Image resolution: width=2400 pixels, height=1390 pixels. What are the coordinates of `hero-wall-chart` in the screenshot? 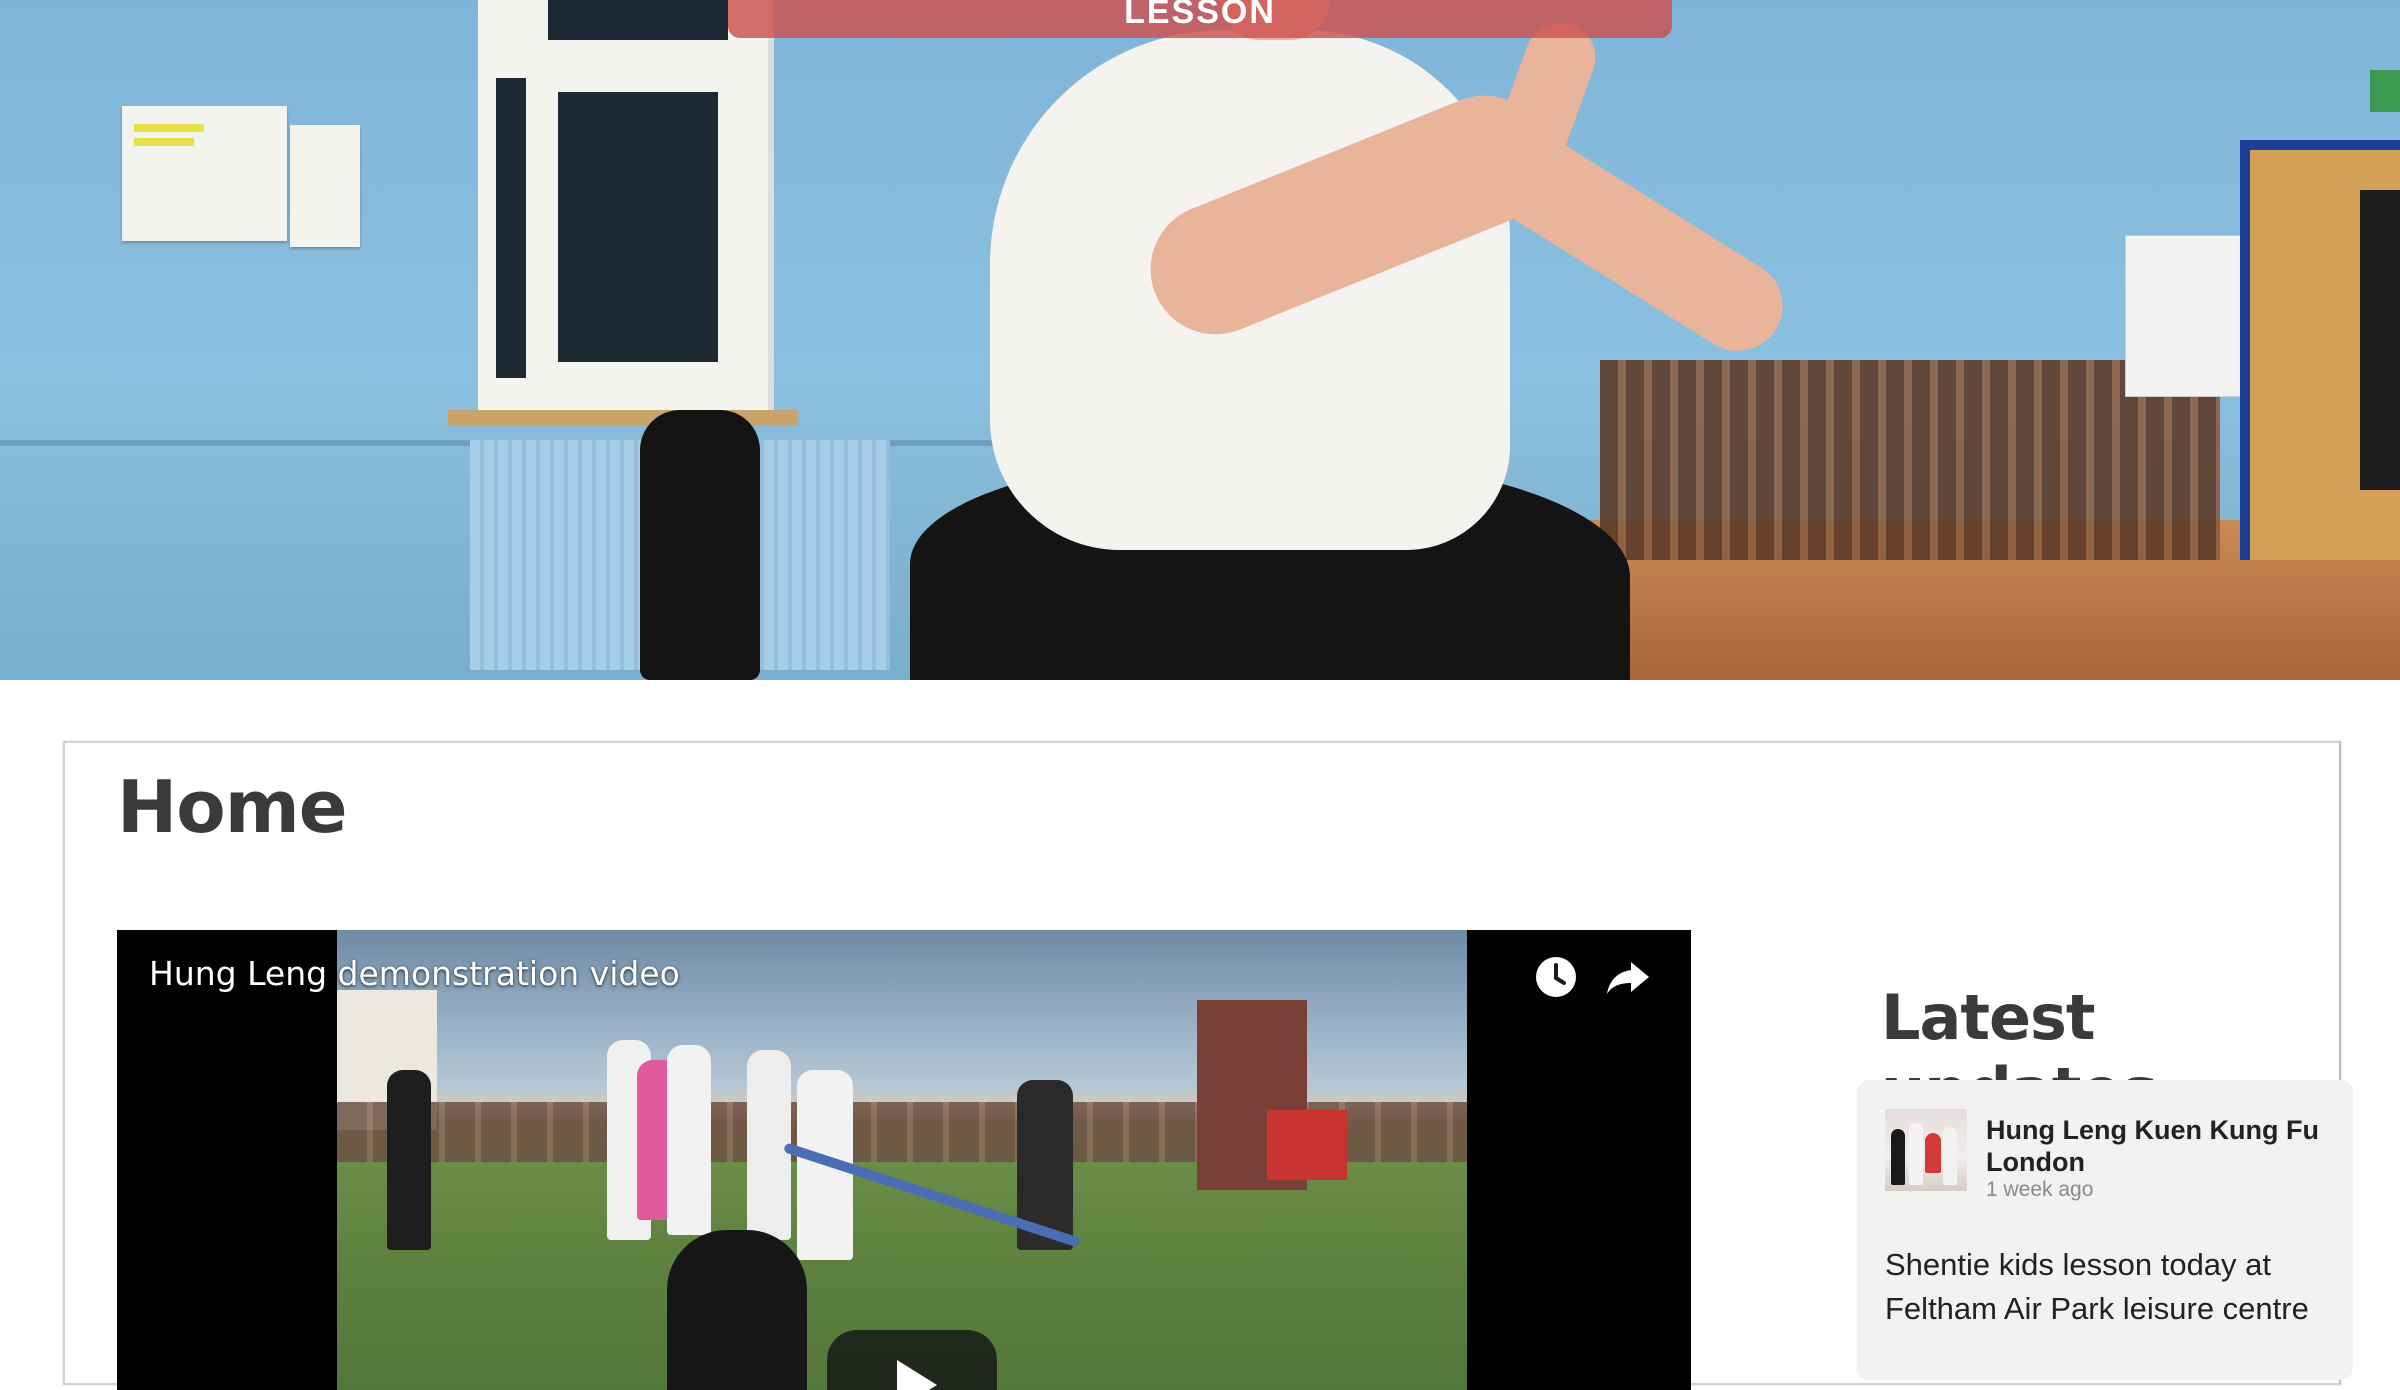 It's located at (2186, 316).